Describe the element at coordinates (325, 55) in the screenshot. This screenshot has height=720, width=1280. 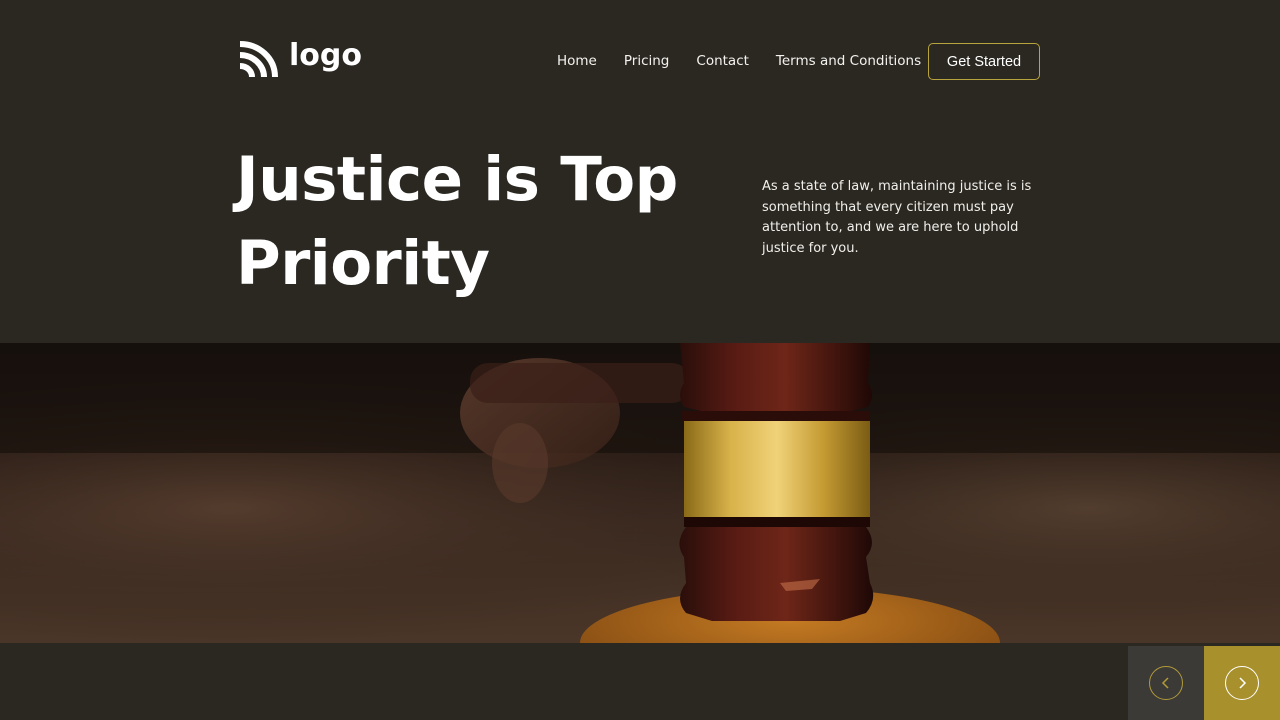
I see `logo-text: logo` at that location.